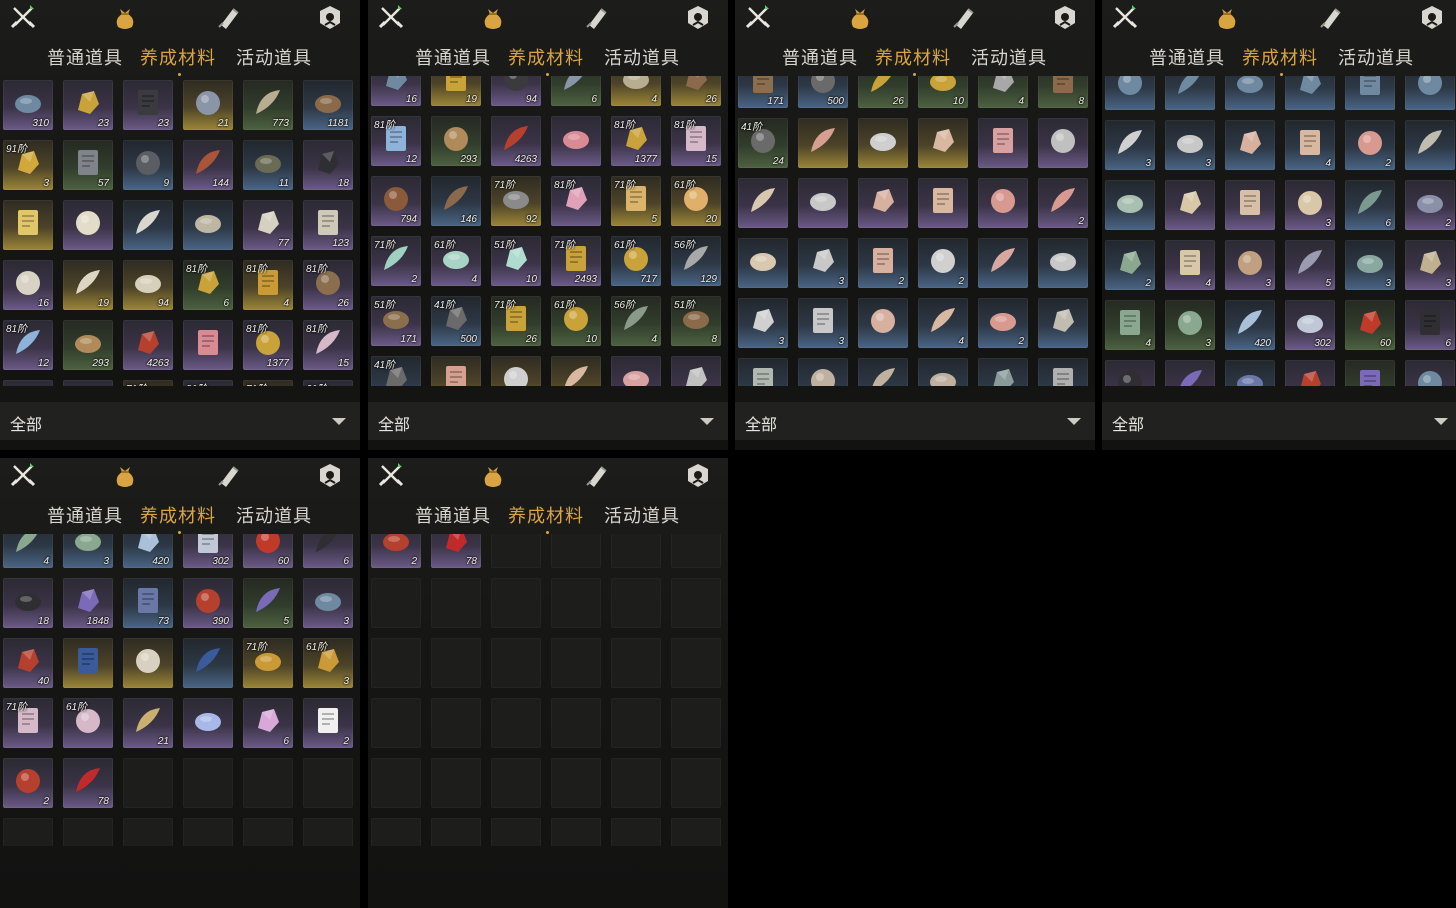  Describe the element at coordinates (208, 165) in the screenshot. I see `item-slot: 144` at that location.